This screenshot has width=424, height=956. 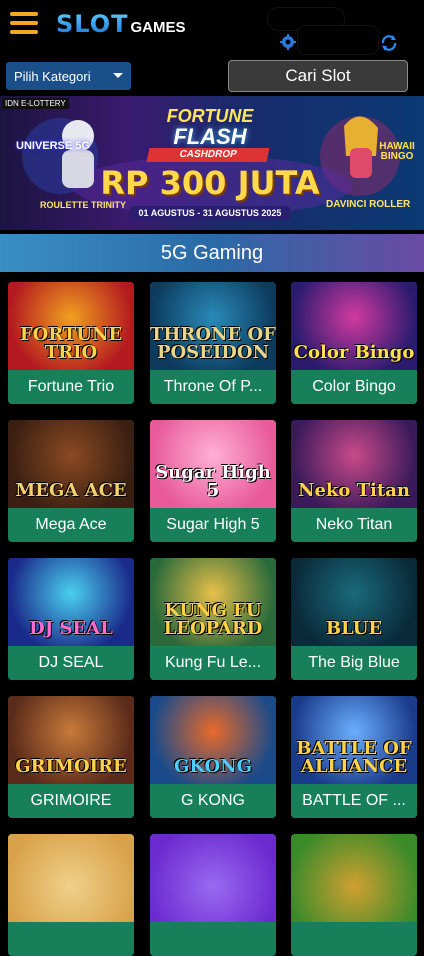 I want to click on game-thumbnail: BLUE, so click(x=354, y=602).